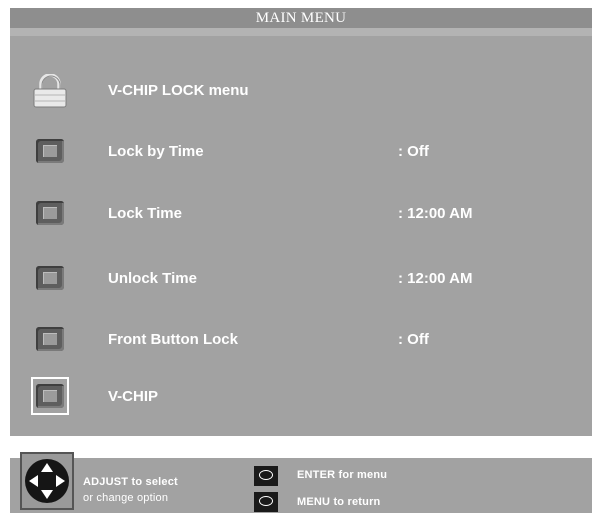 The height and width of the screenshot is (517, 597). What do you see at coordinates (301, 152) in the screenshot?
I see `menu-item-lock-by-time: Lock by Time : Off` at bounding box center [301, 152].